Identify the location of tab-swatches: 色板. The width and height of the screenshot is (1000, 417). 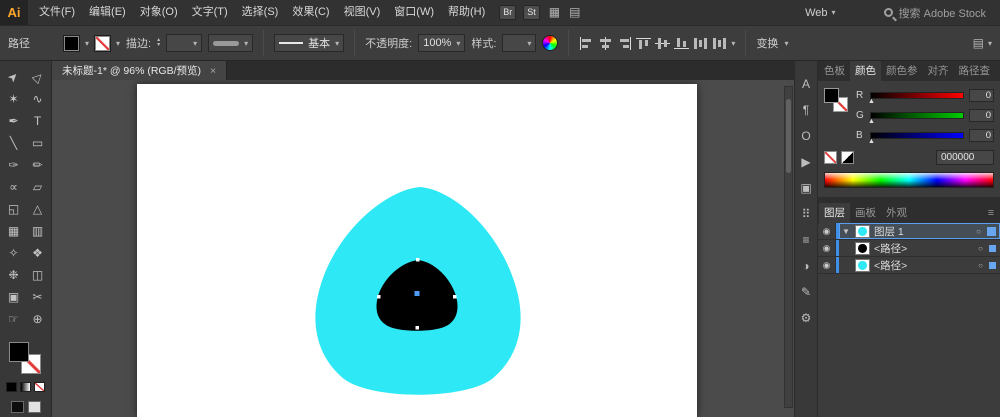
(834, 71).